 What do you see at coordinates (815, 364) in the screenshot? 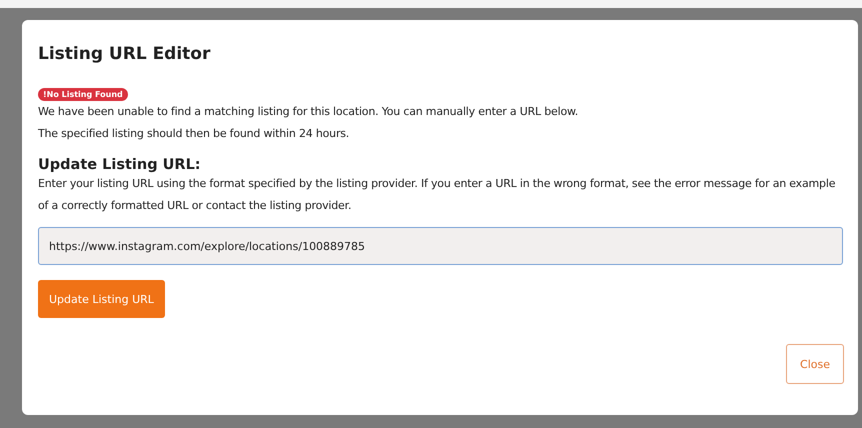
I see `close-button: Close` at bounding box center [815, 364].